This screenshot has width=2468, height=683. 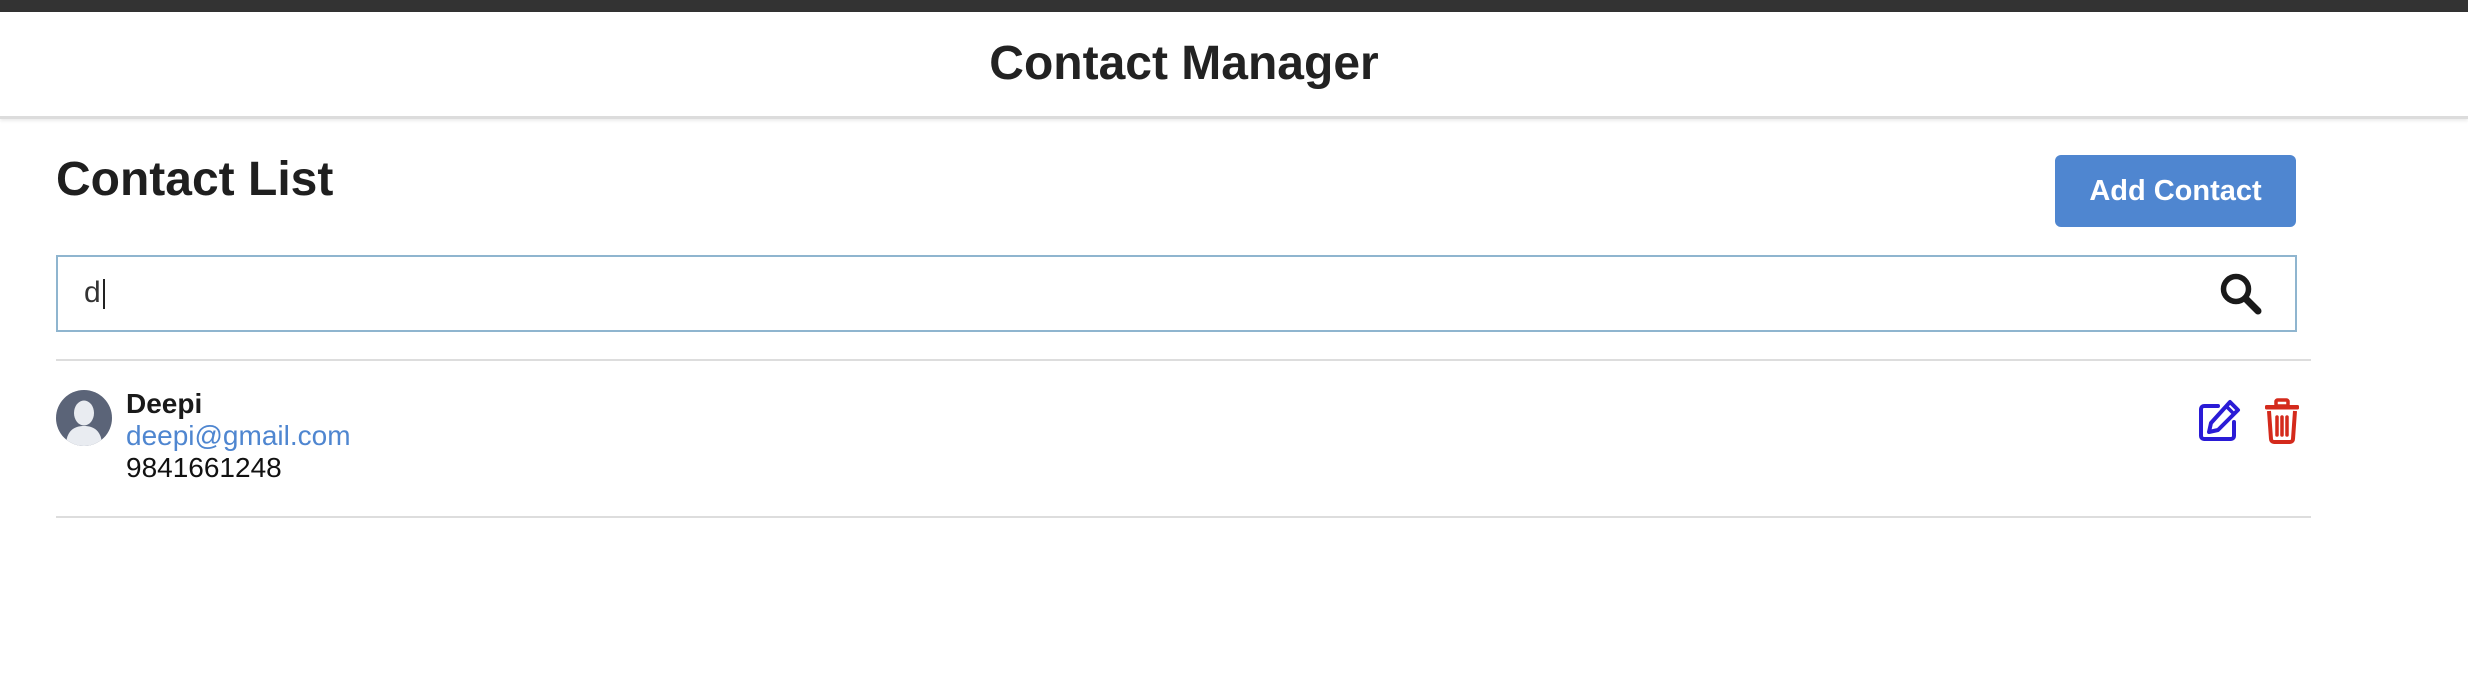 I want to click on add-contact-button: Add Contact, so click(x=2175, y=191).